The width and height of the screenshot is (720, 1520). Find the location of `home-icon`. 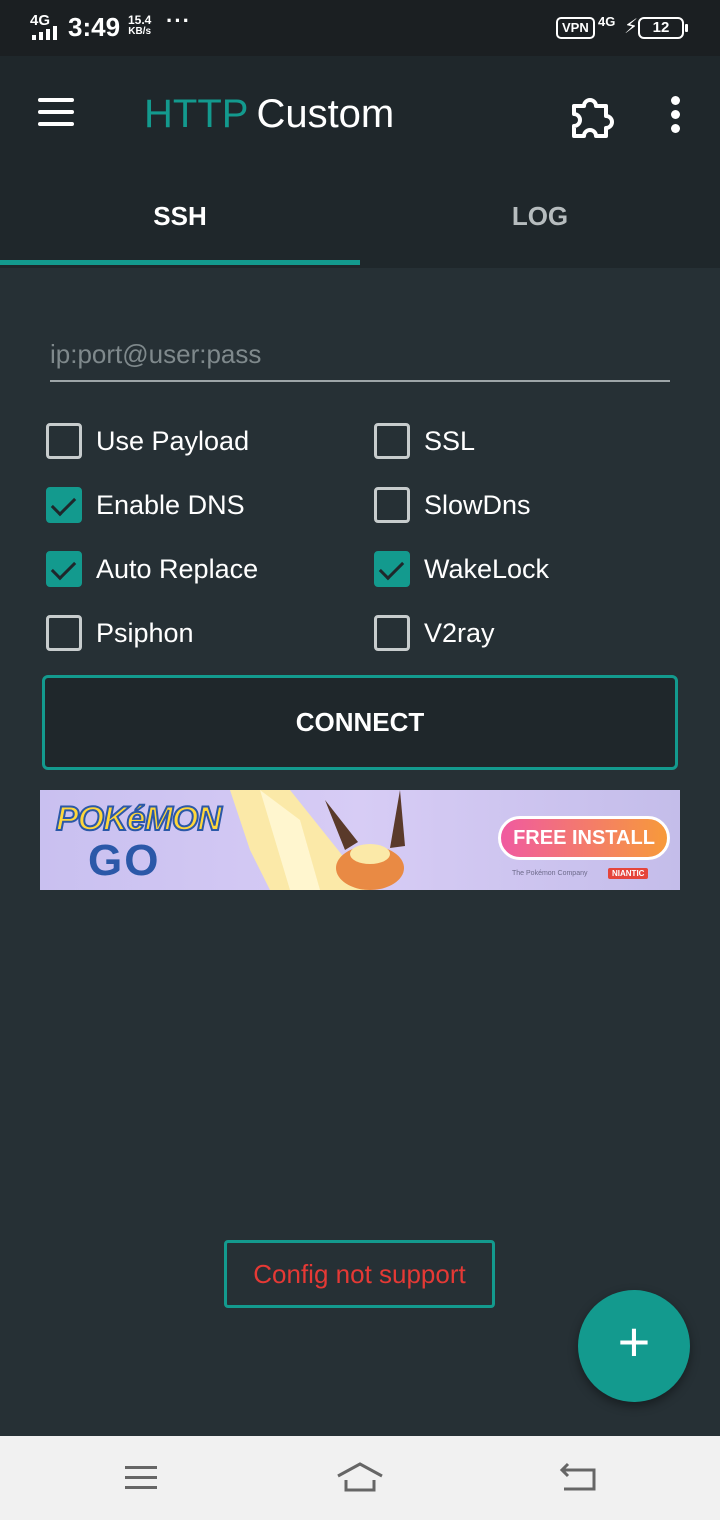

home-icon is located at coordinates (360, 1478).